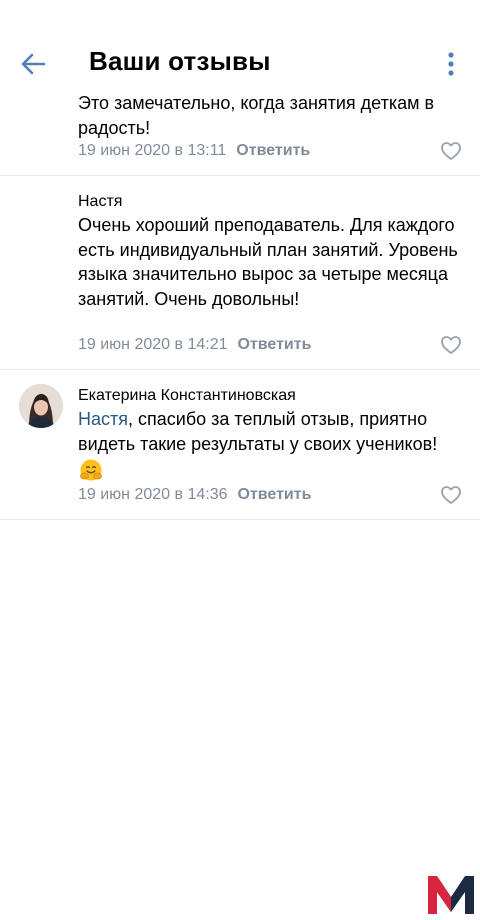  What do you see at coordinates (152, 150) in the screenshot?
I see `comment-date: 19 июн 2020 в 13:11` at bounding box center [152, 150].